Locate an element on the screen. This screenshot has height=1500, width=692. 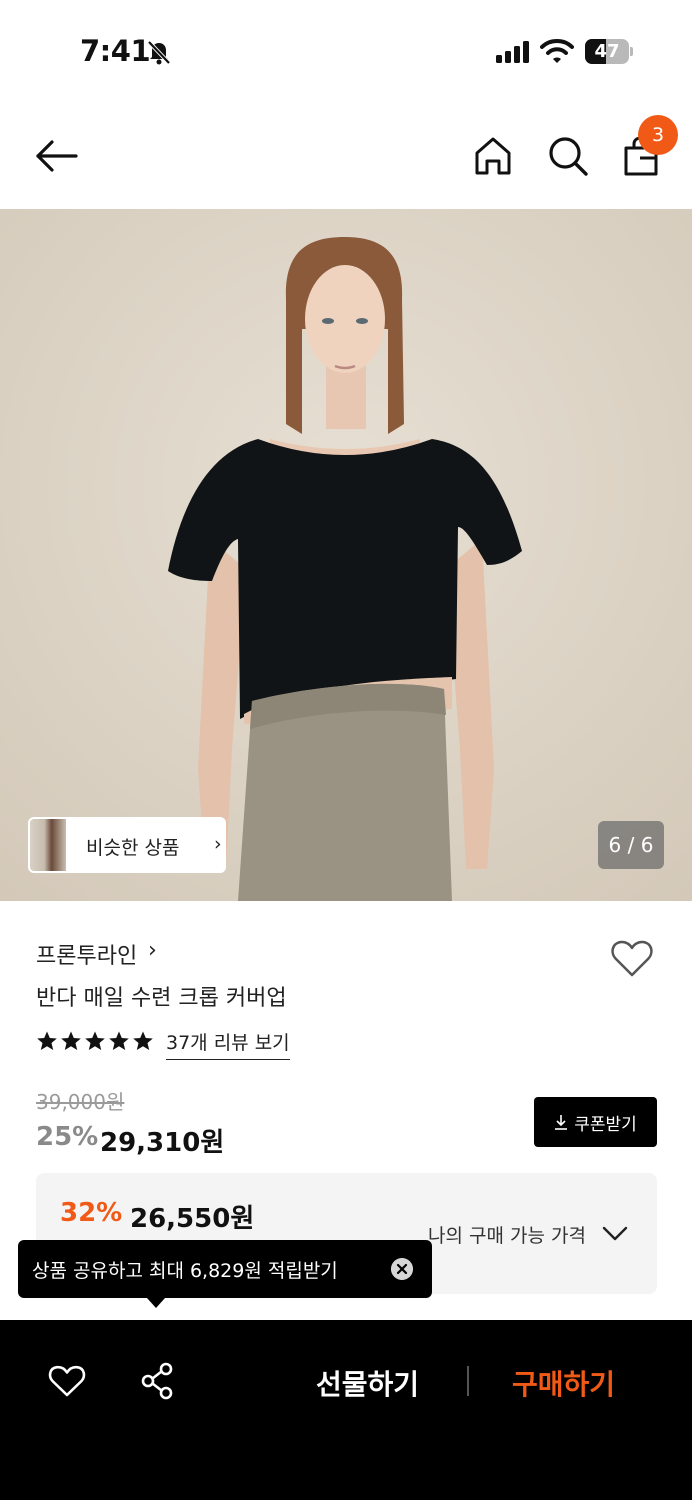
cart-count-badge: 3 is located at coordinates (658, 135).